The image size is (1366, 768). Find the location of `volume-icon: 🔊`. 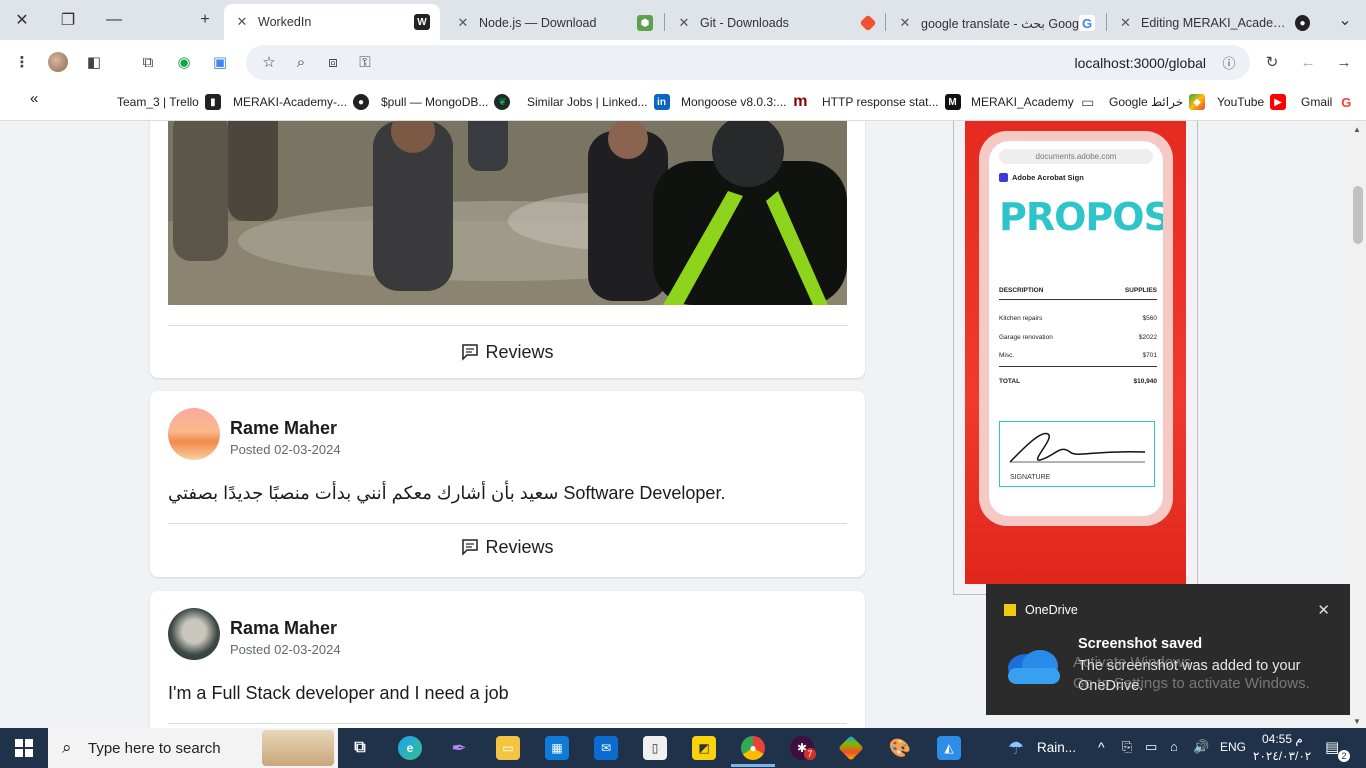

volume-icon: 🔊 is located at coordinates (1201, 747).